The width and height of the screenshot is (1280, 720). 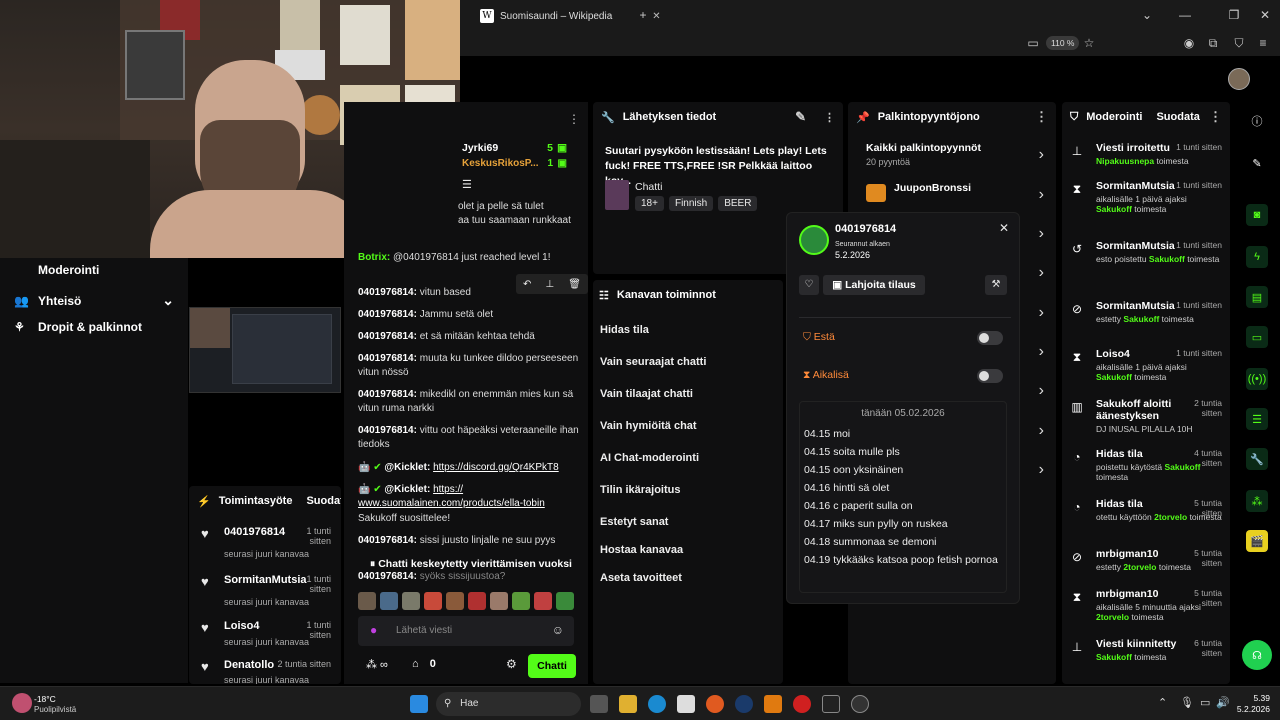 I want to click on stream-category: Chatti, so click(x=648, y=187).